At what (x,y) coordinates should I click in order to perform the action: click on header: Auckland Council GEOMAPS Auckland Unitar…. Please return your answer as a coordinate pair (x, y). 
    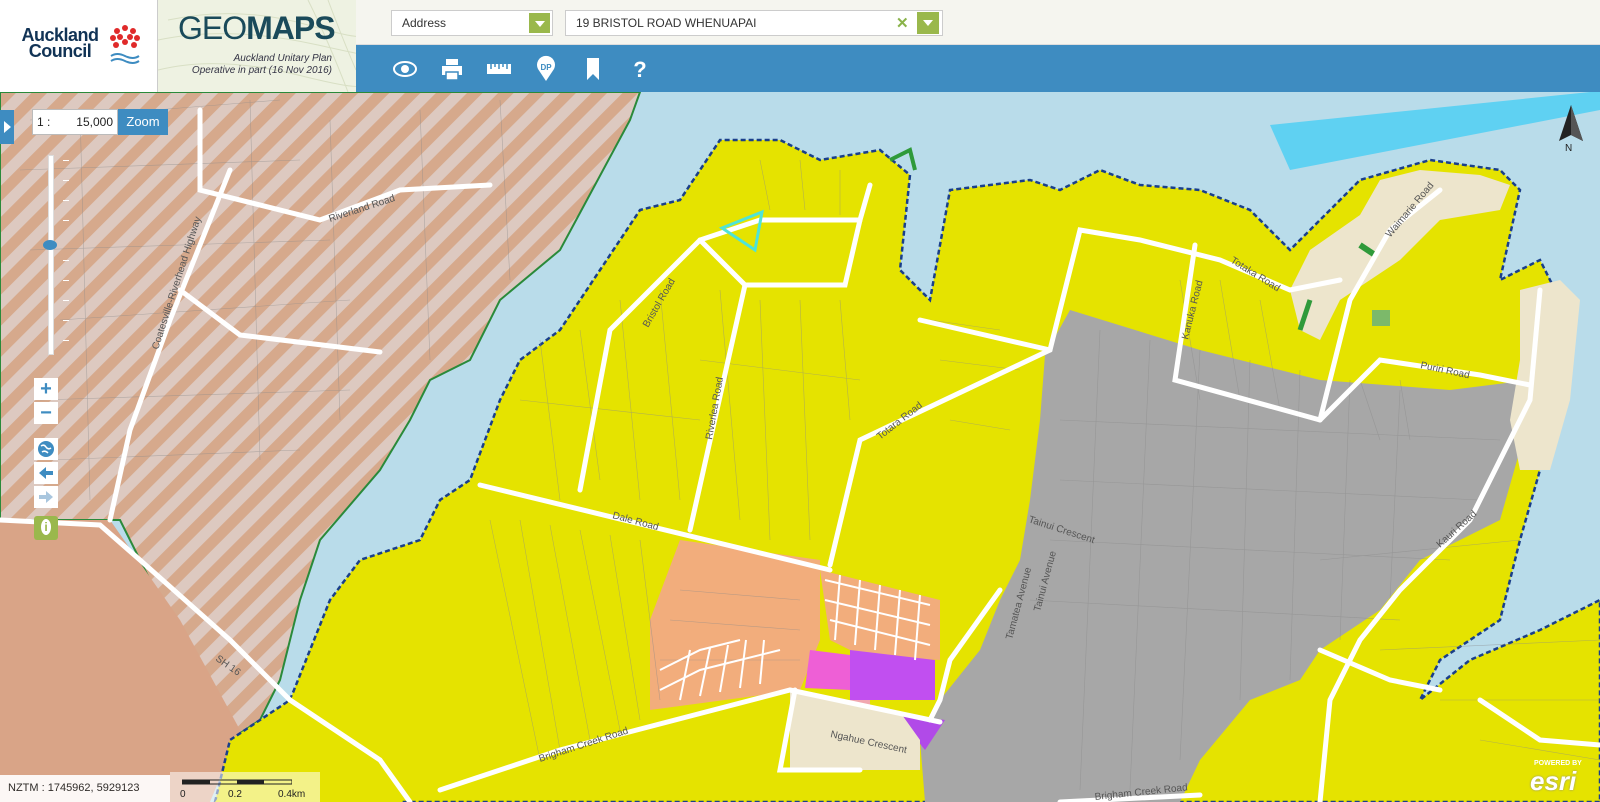
    Looking at the image, I should click on (800, 46).